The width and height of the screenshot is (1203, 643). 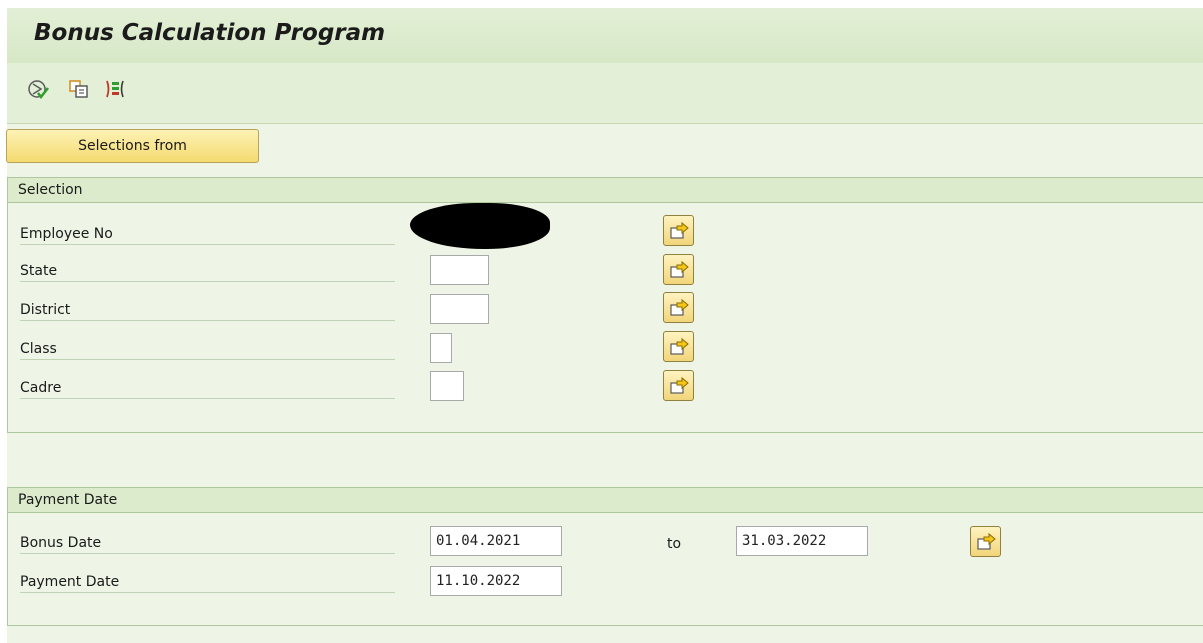 I want to click on application-toolbar, so click(x=605, y=93).